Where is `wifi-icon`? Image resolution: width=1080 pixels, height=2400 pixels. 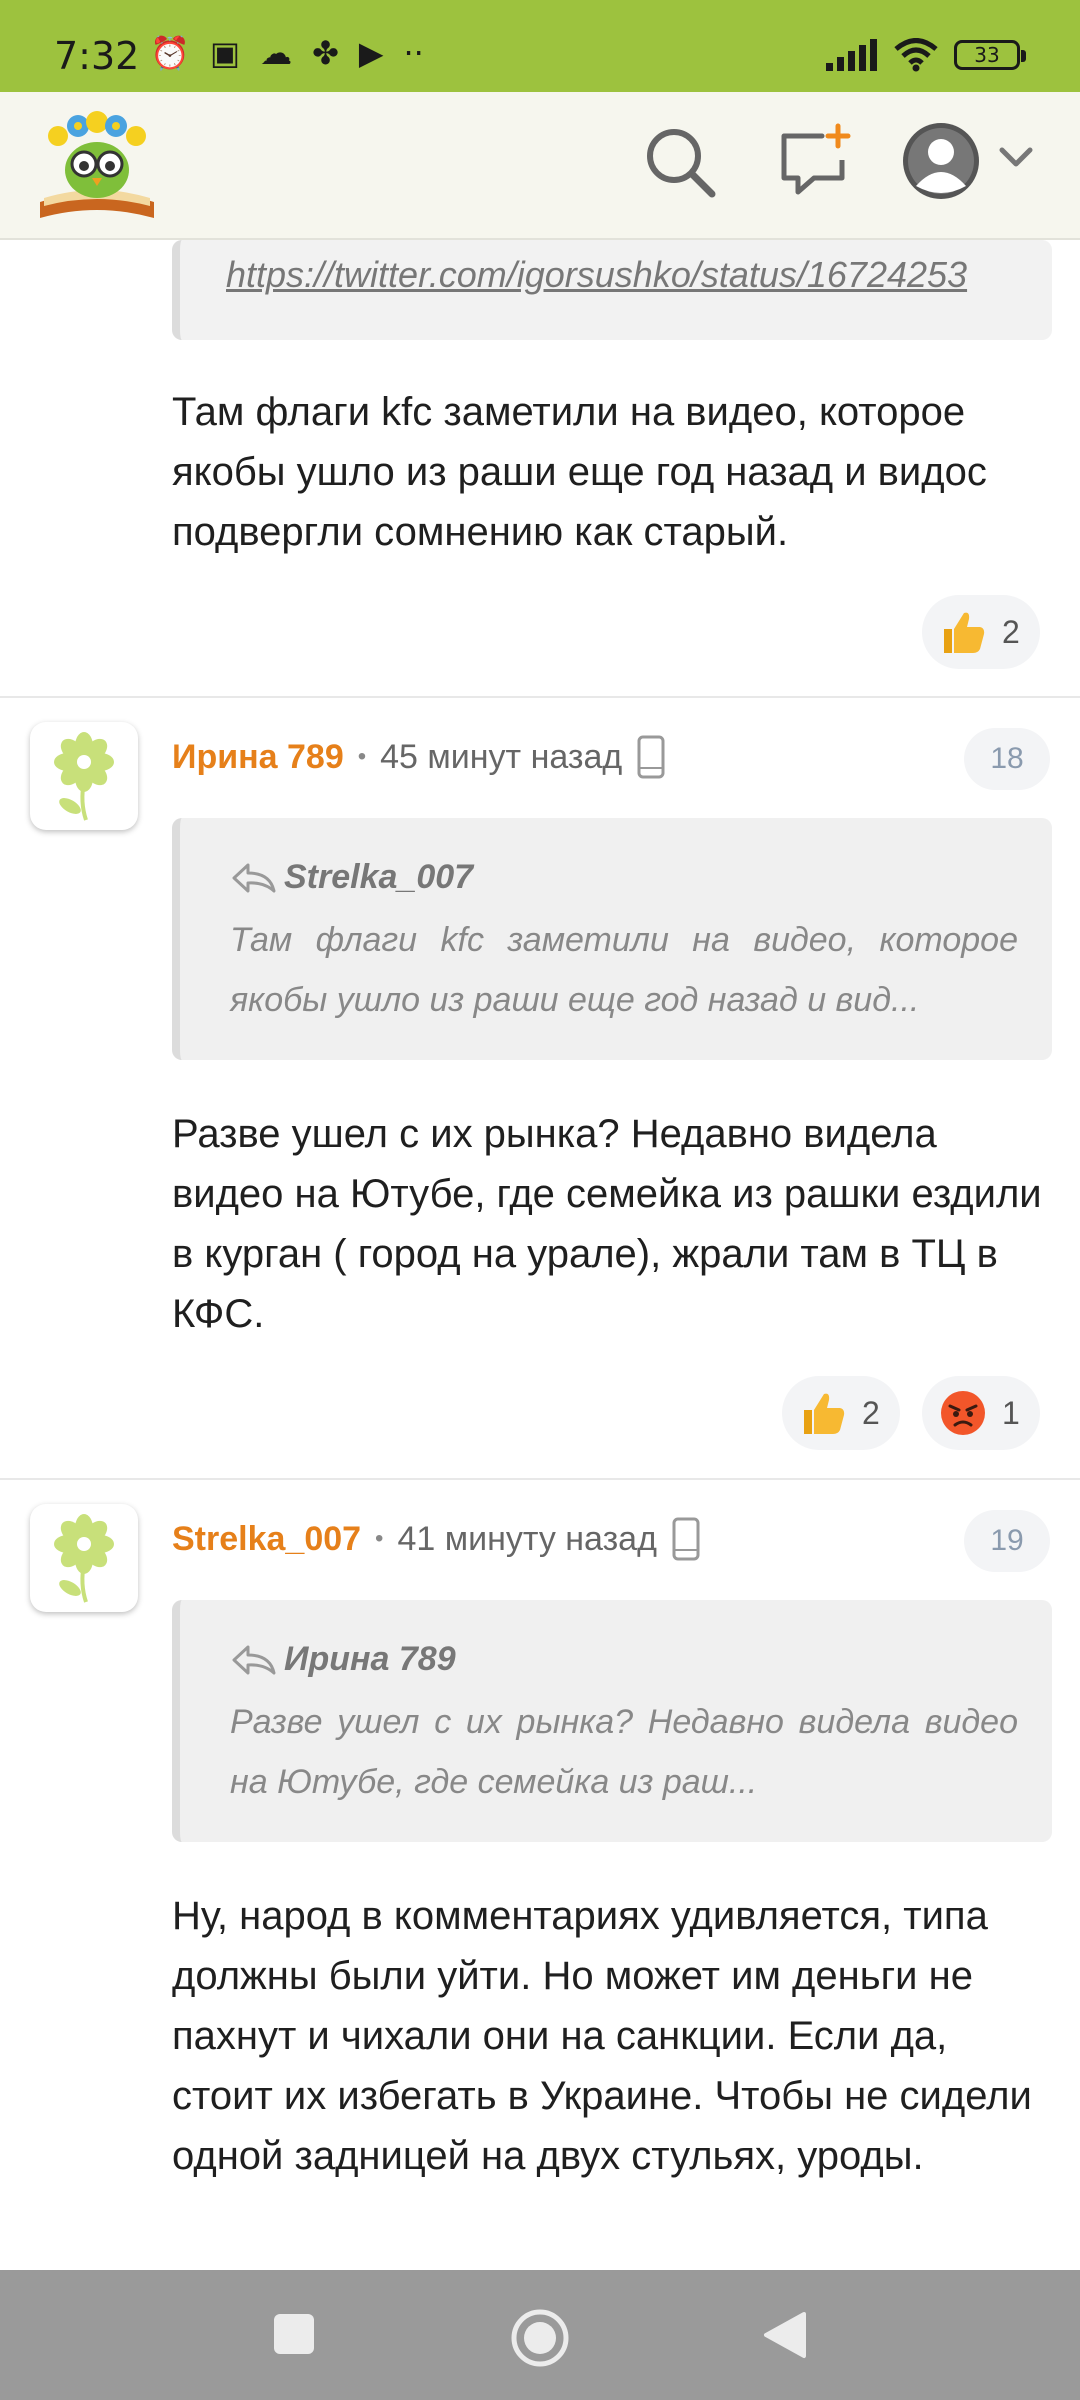 wifi-icon is located at coordinates (916, 55).